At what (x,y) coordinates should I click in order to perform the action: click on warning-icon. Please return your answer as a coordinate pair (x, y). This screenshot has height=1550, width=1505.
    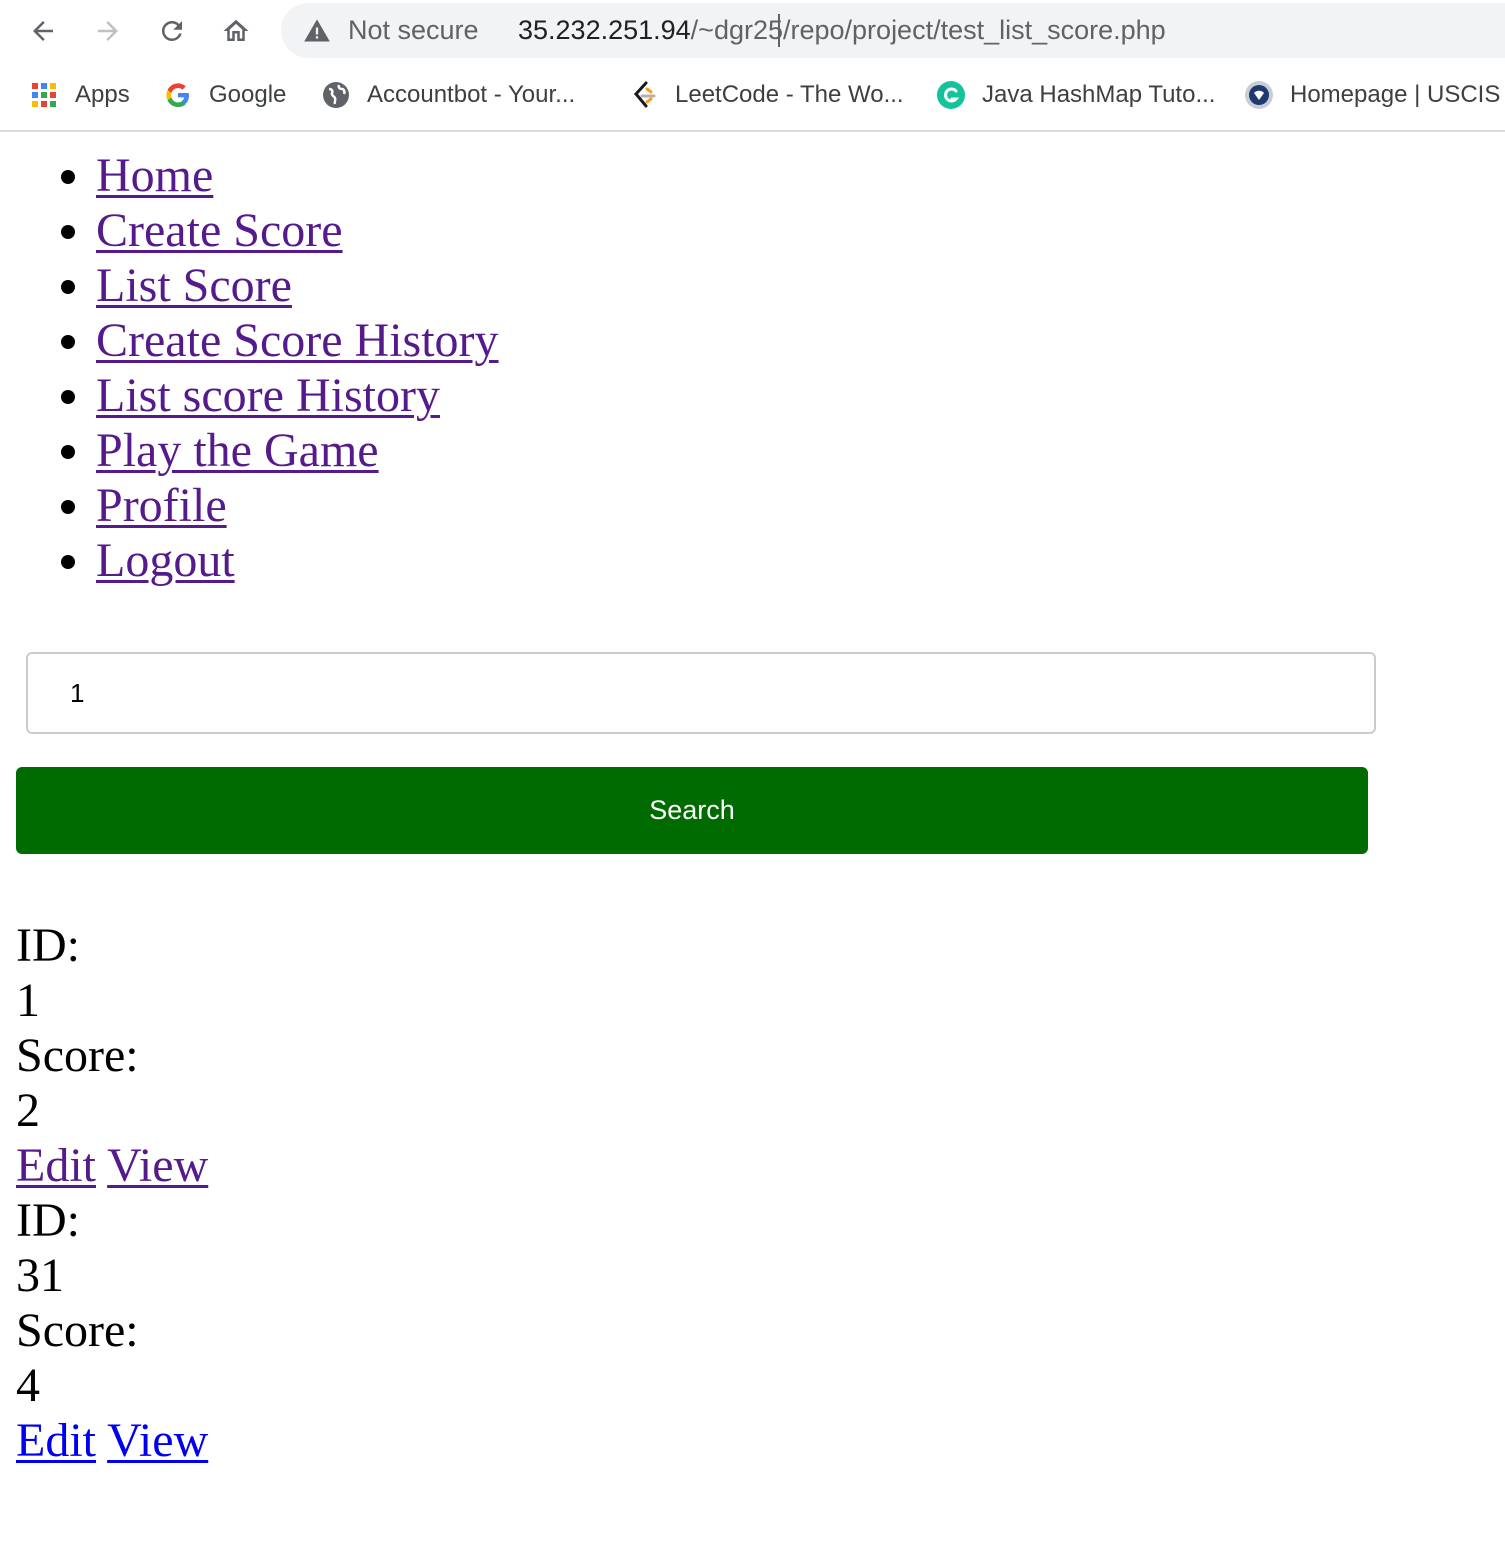
    Looking at the image, I should click on (317, 30).